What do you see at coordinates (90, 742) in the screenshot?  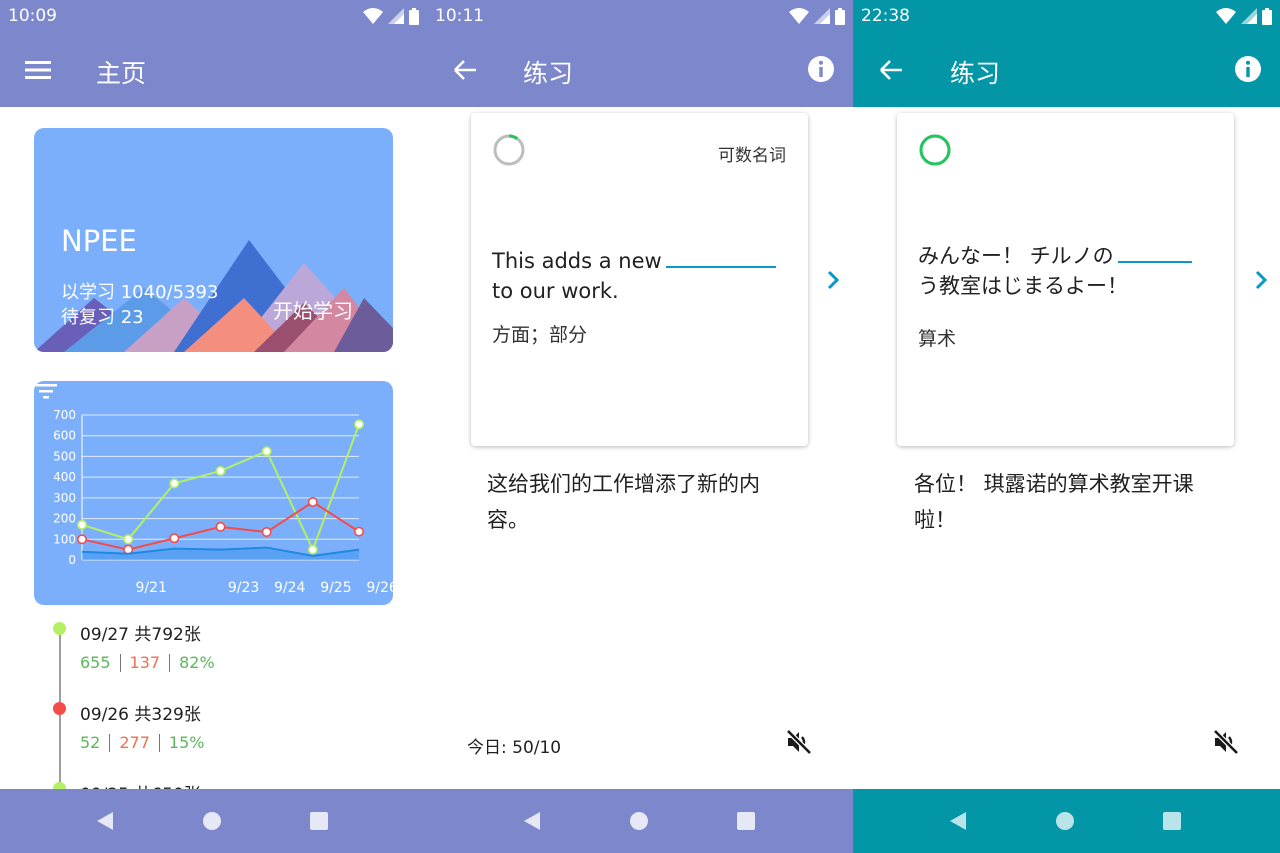 I see `correct-count: 52` at bounding box center [90, 742].